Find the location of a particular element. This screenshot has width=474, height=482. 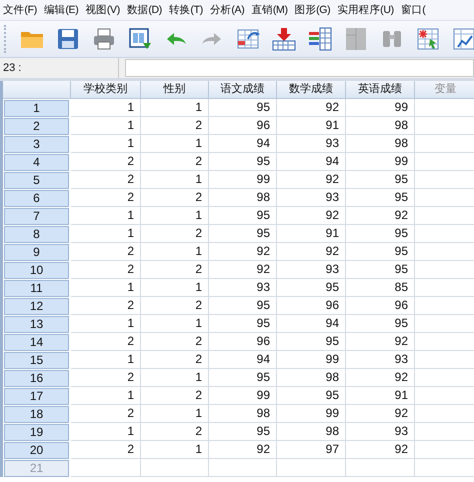

row-number: 10 is located at coordinates (36, 270).